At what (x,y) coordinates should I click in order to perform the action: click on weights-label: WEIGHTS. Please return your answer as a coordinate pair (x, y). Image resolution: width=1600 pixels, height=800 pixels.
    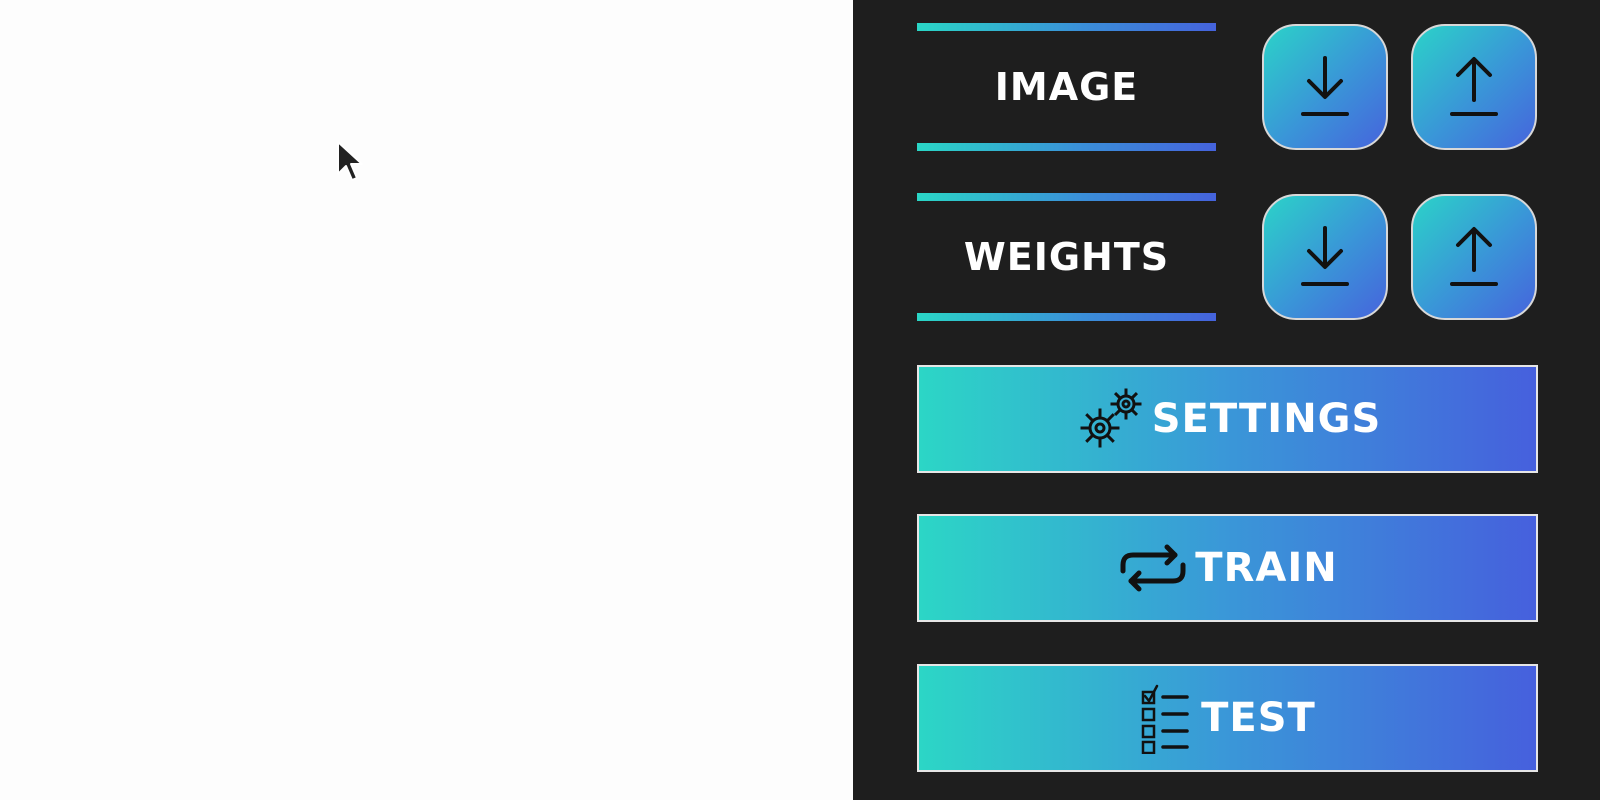
    Looking at the image, I should click on (1066, 257).